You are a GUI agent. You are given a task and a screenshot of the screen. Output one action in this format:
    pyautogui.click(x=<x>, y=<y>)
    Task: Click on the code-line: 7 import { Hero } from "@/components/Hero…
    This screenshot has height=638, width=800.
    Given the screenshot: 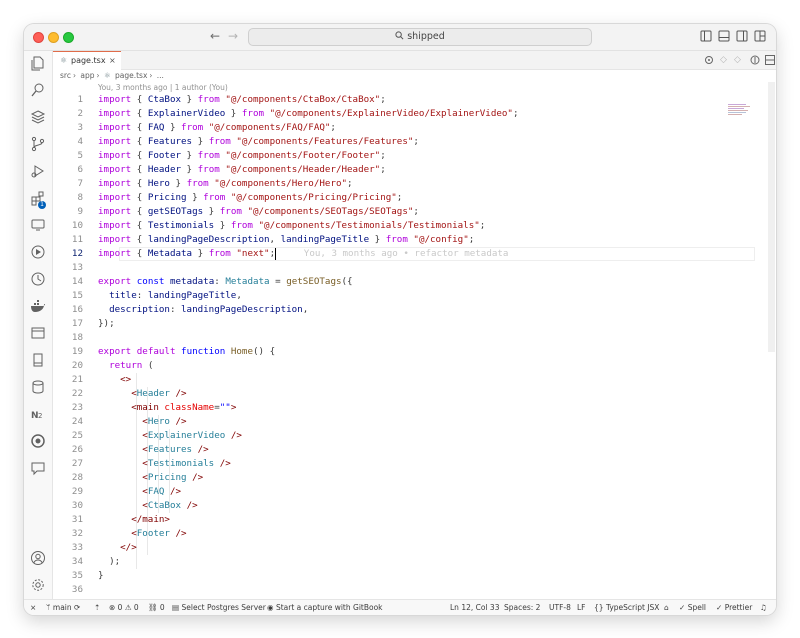 What is the action you would take?
    pyautogui.click(x=403, y=184)
    